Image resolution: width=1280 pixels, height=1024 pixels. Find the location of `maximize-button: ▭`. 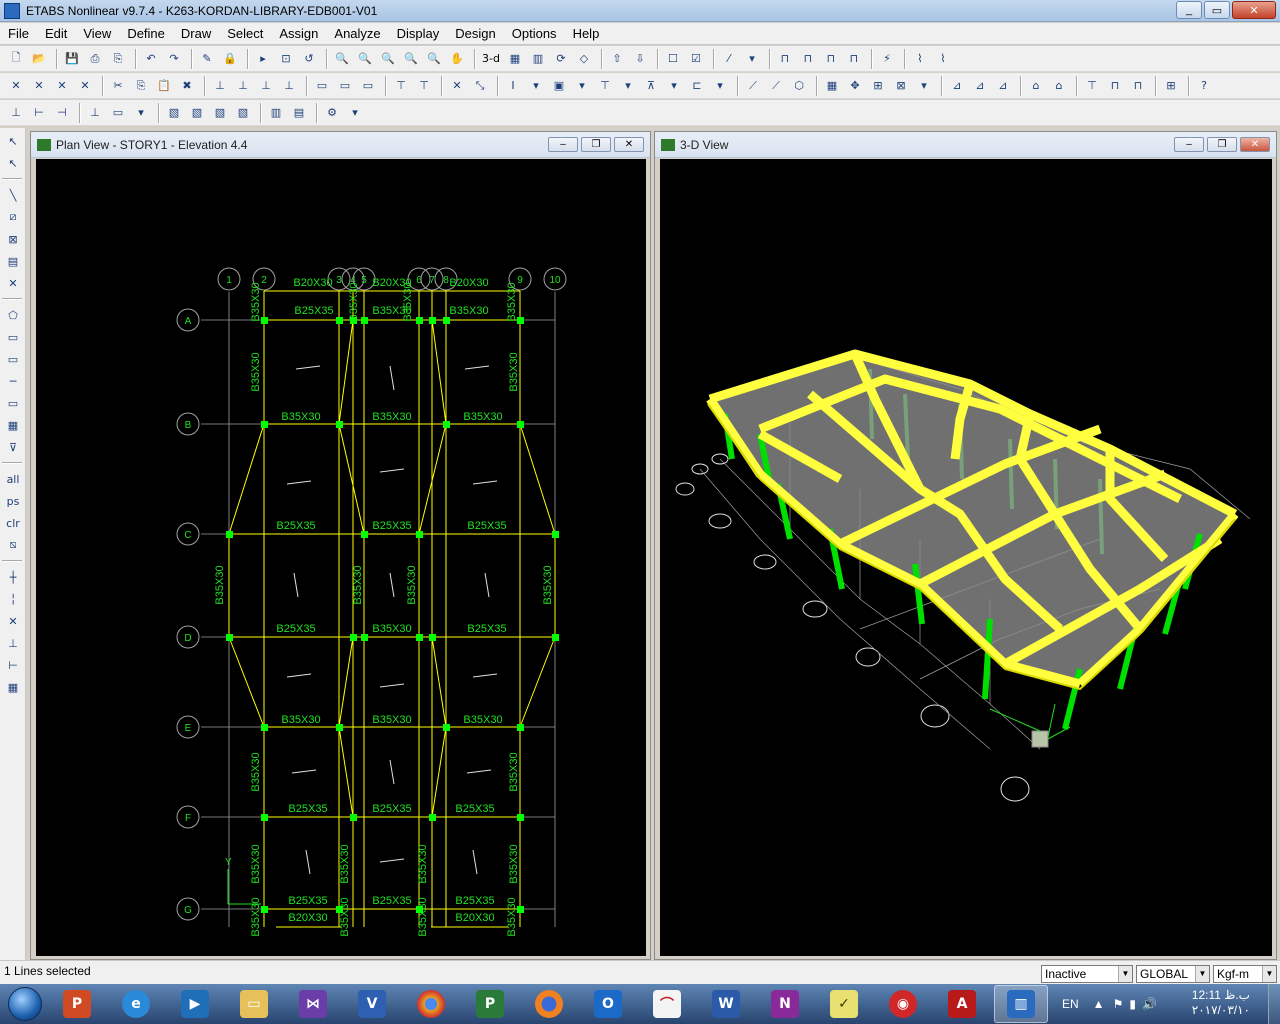

maximize-button: ▭ is located at coordinates (1217, 10).